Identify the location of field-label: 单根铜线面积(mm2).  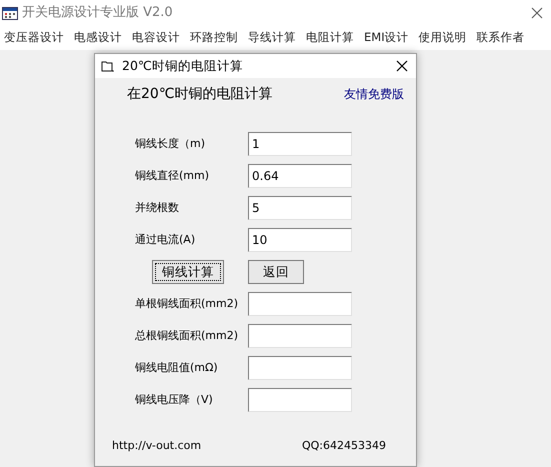
(187, 304).